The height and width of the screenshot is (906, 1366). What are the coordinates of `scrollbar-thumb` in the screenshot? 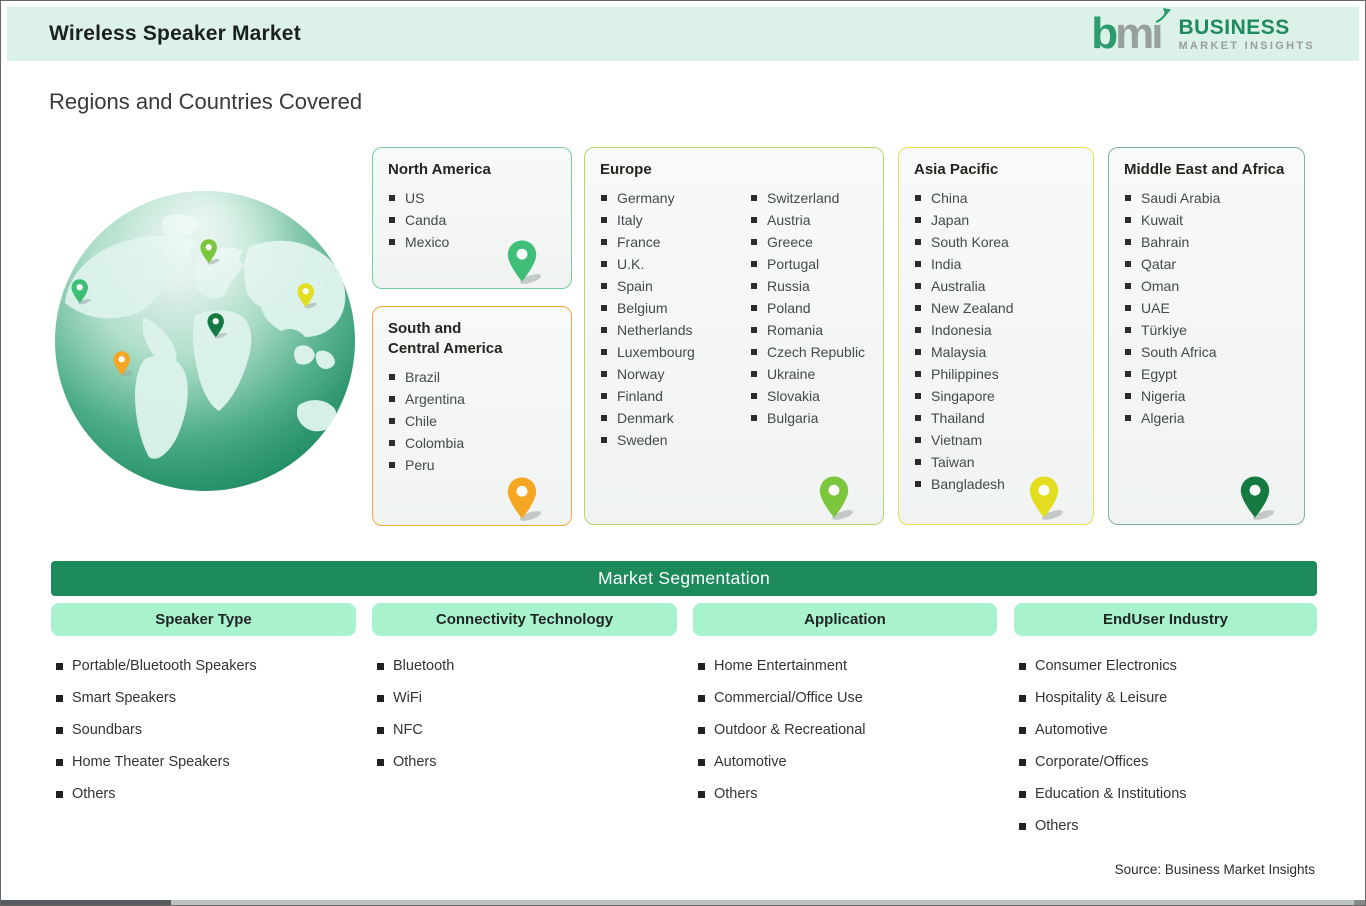 It's located at (86, 902).